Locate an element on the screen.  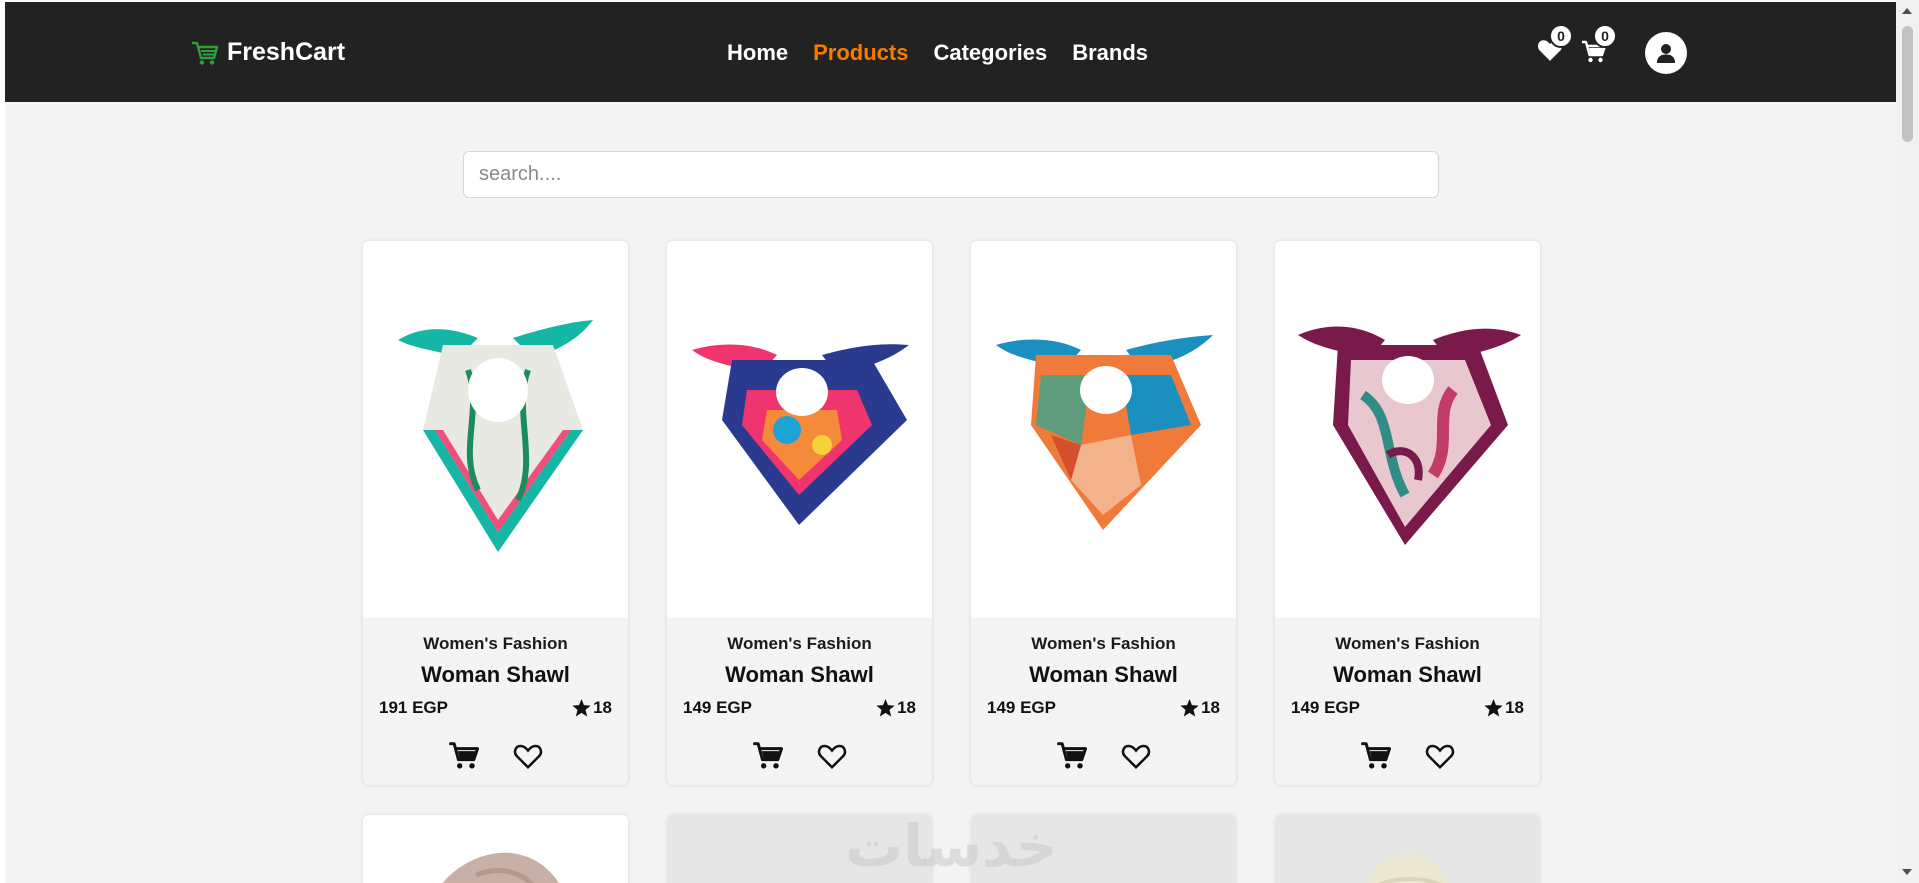
user-icon is located at coordinates (1666, 53).